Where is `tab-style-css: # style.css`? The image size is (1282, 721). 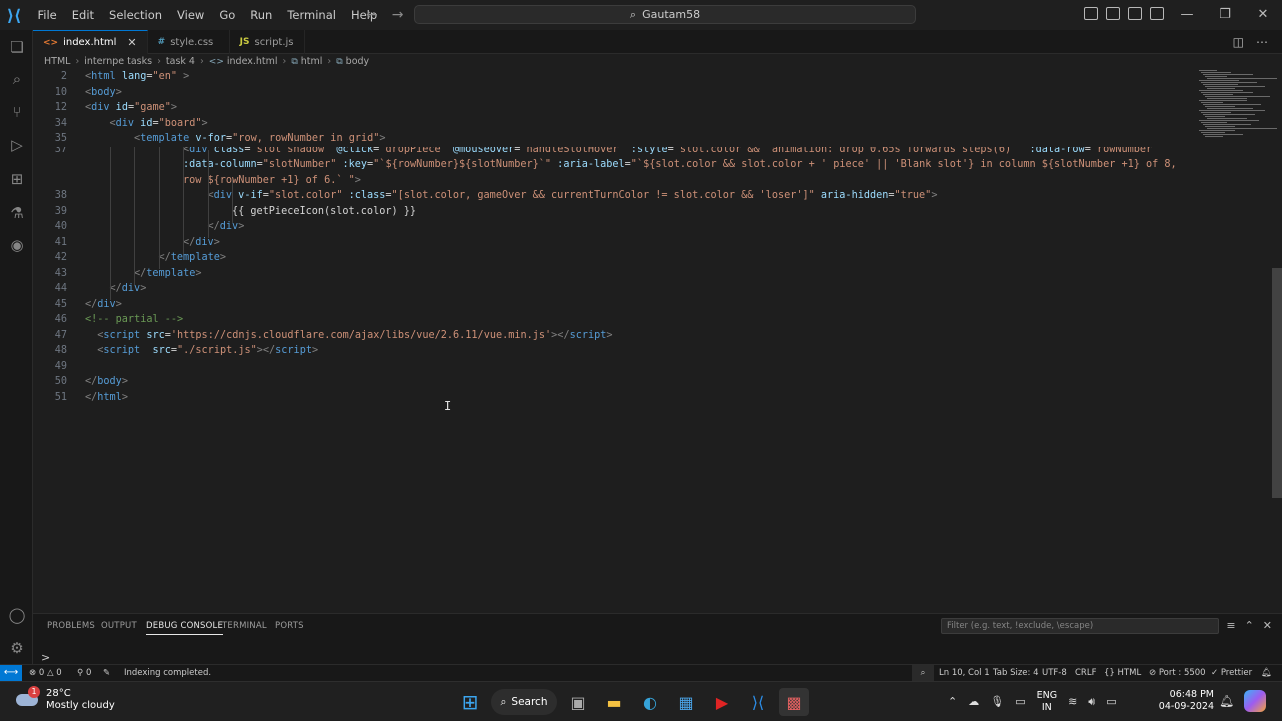 tab-style-css: # style.css is located at coordinates (189, 42).